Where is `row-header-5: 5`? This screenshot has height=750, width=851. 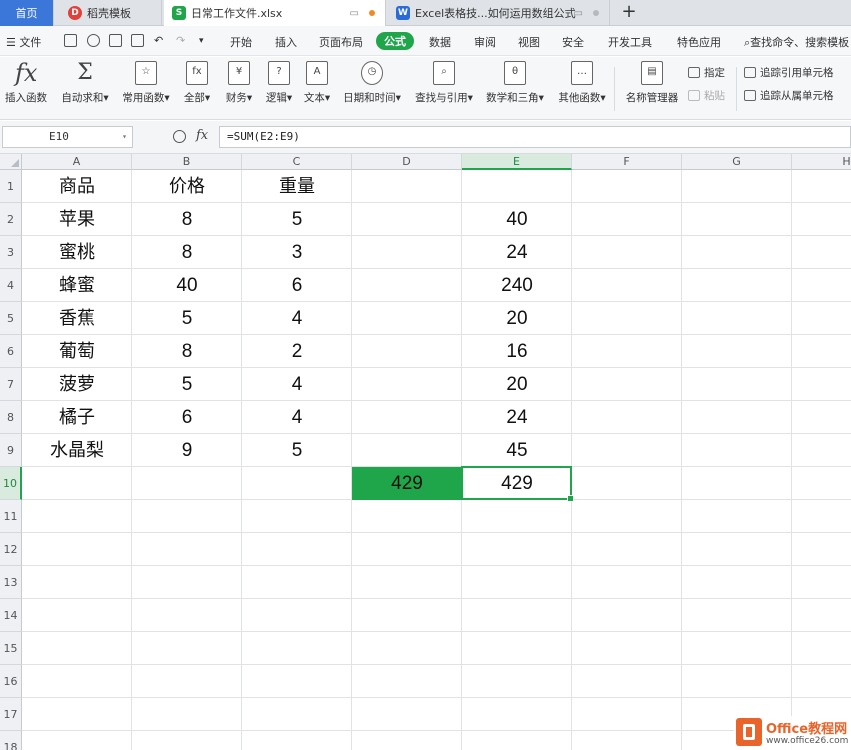
row-header-5: 5 is located at coordinates (11, 318).